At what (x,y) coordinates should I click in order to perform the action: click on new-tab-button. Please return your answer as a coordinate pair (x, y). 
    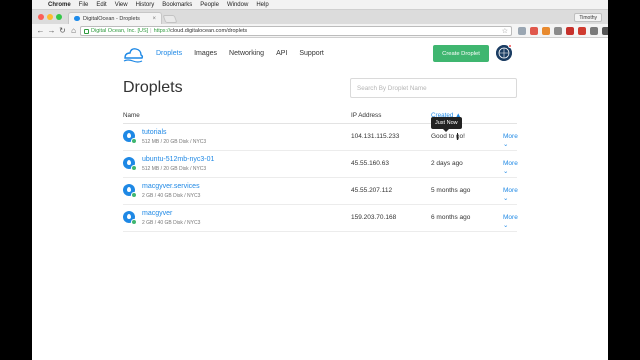
    Looking at the image, I should click on (170, 19).